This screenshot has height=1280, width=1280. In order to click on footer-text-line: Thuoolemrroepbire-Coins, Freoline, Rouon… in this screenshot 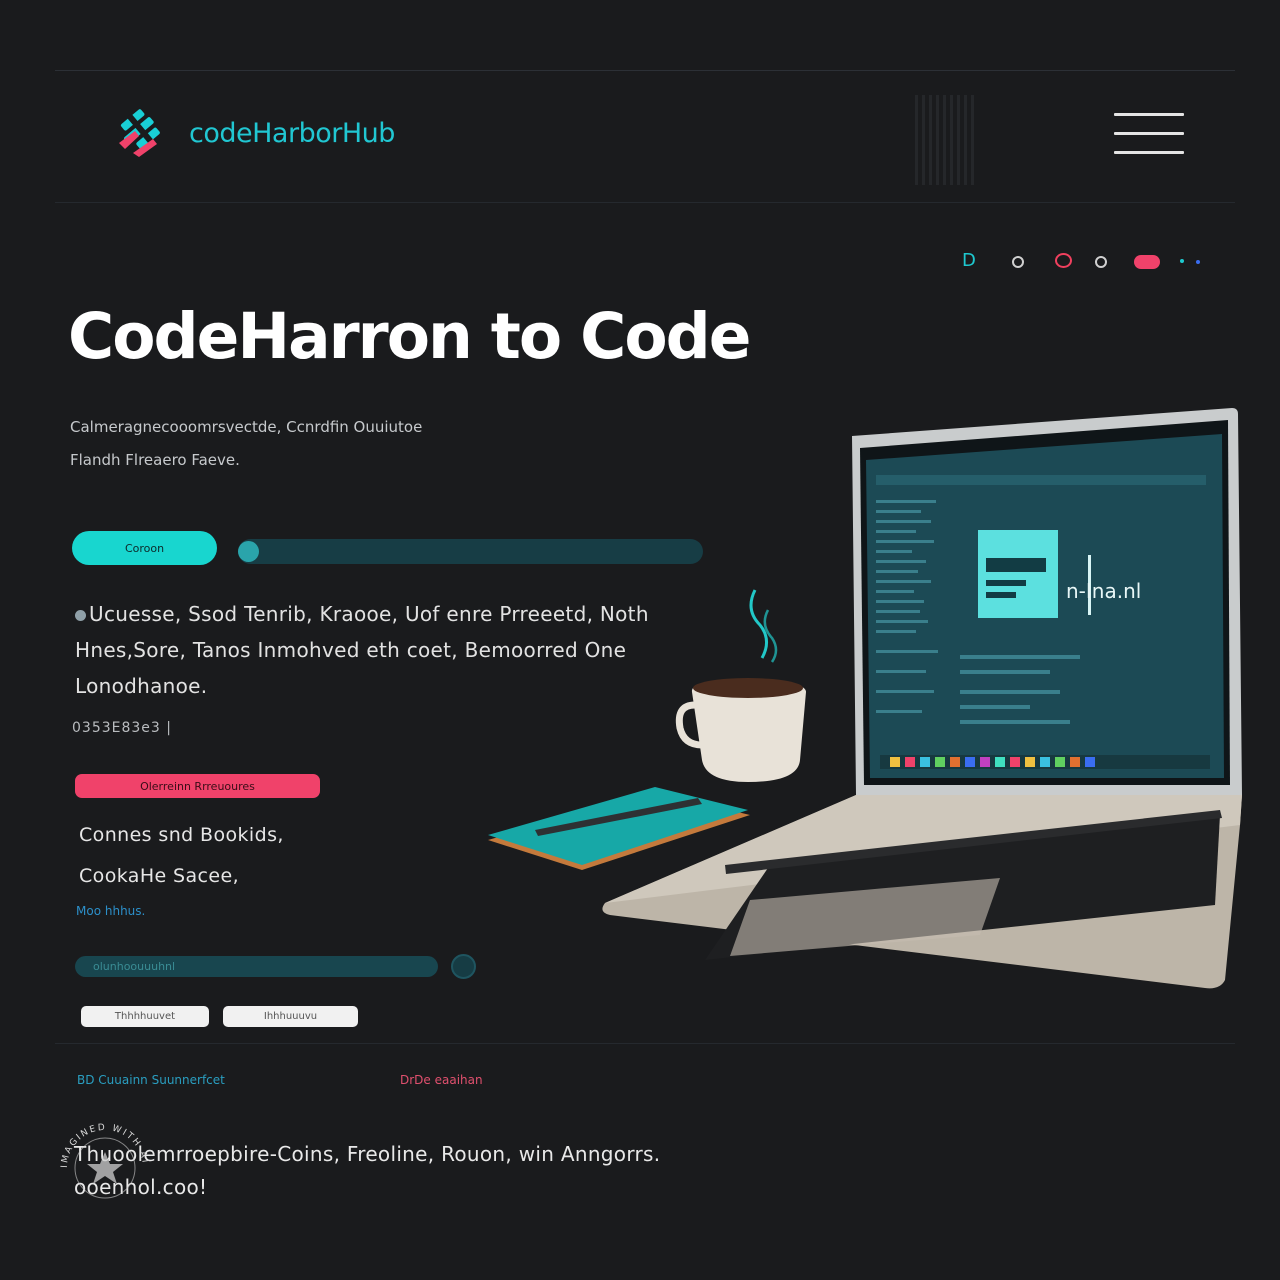, I will do `click(367, 1154)`.